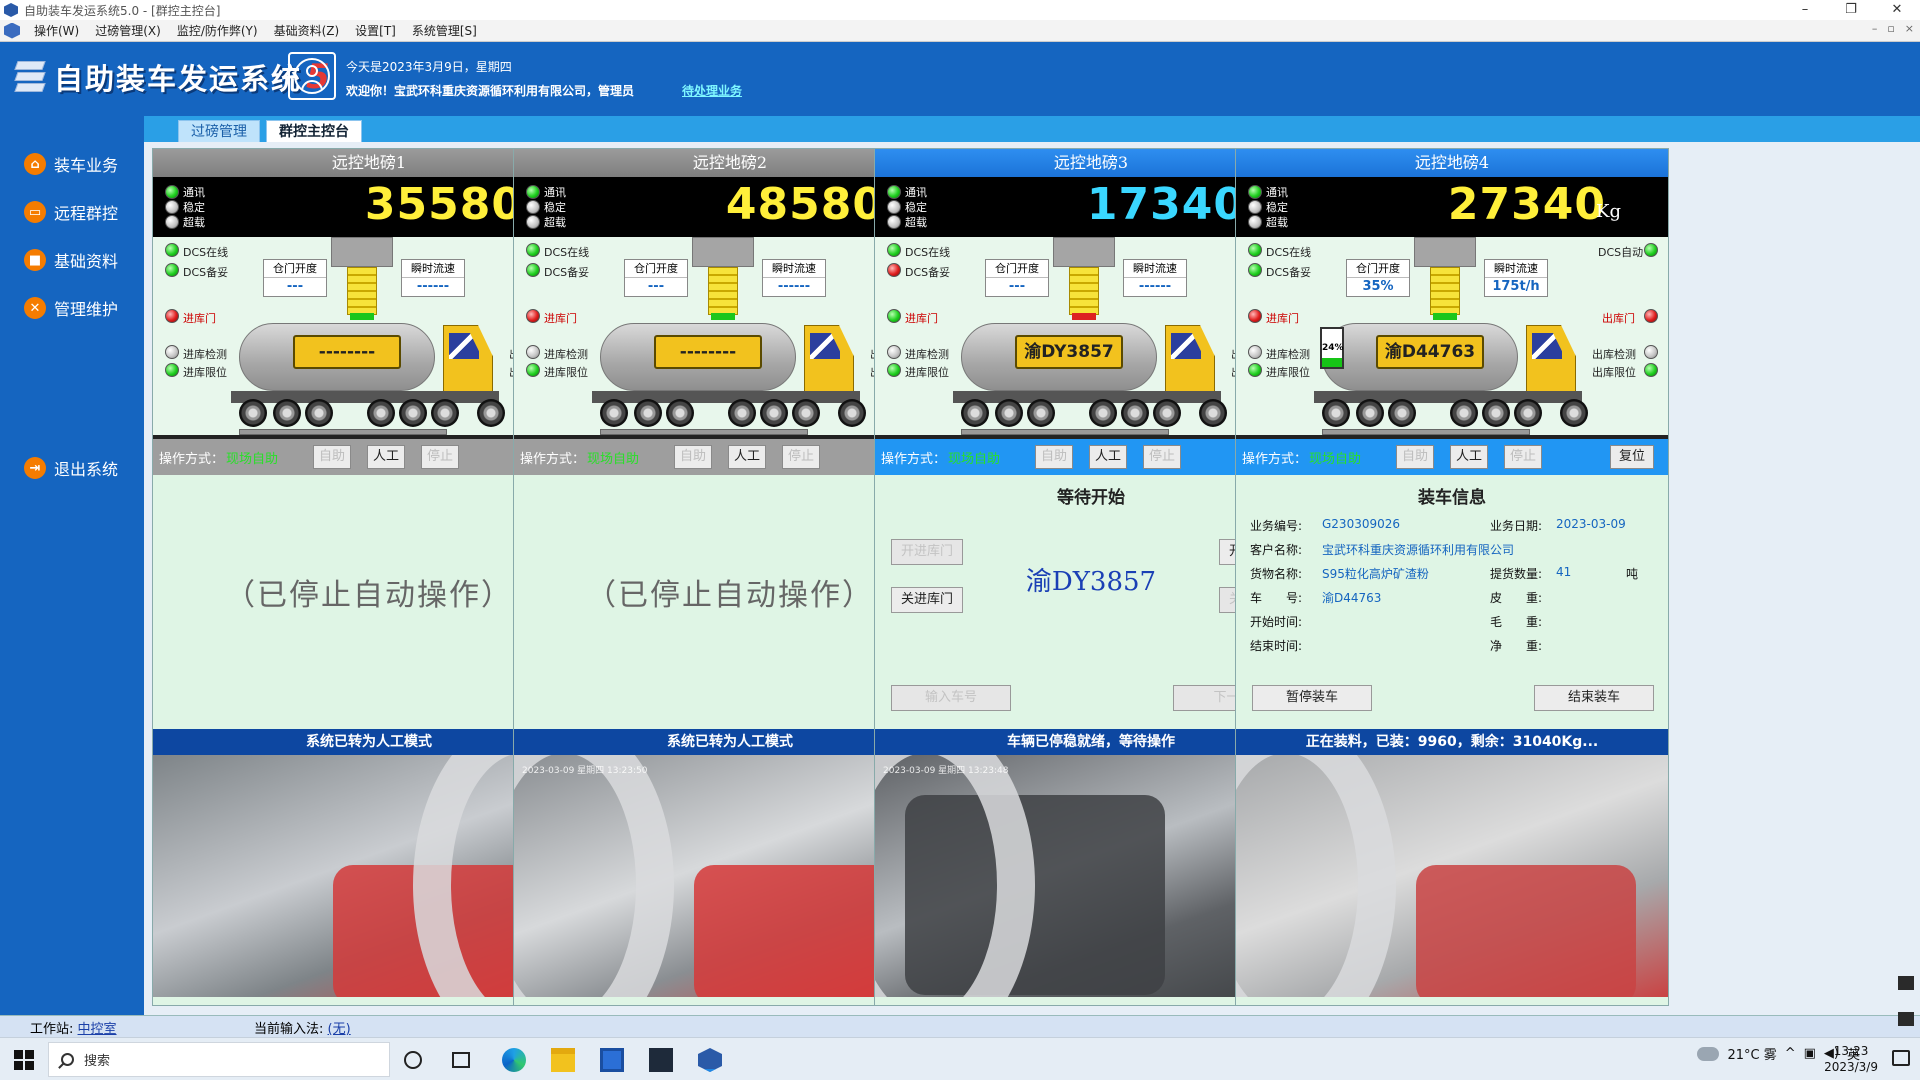 The width and height of the screenshot is (1920, 1080). What do you see at coordinates (461, 1060) in the screenshot?
I see `task-view-icon` at bounding box center [461, 1060].